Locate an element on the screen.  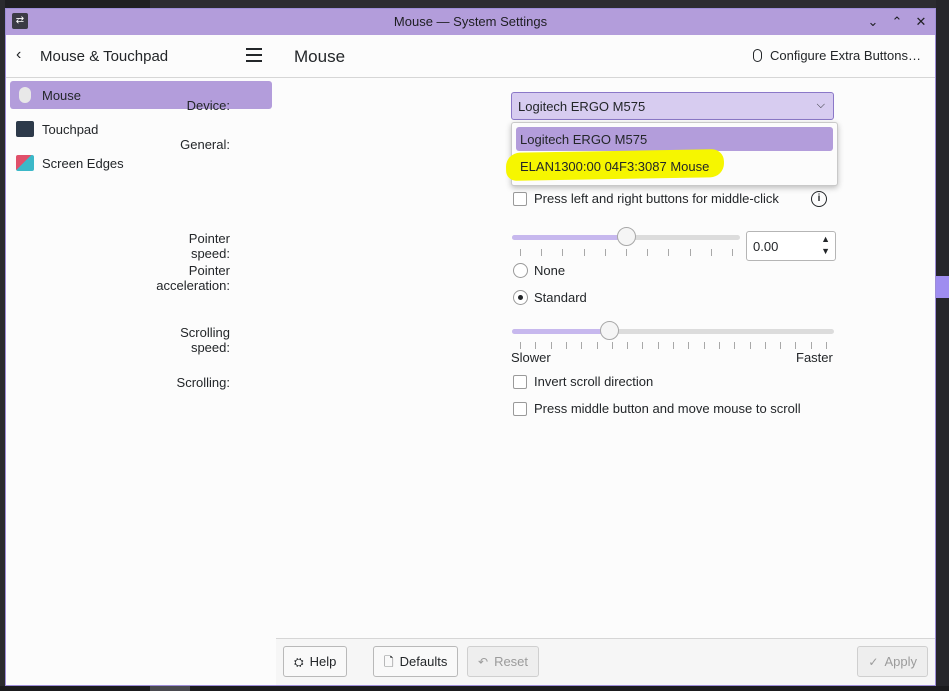
screen-edges-icon is located at coordinates (25, 163).